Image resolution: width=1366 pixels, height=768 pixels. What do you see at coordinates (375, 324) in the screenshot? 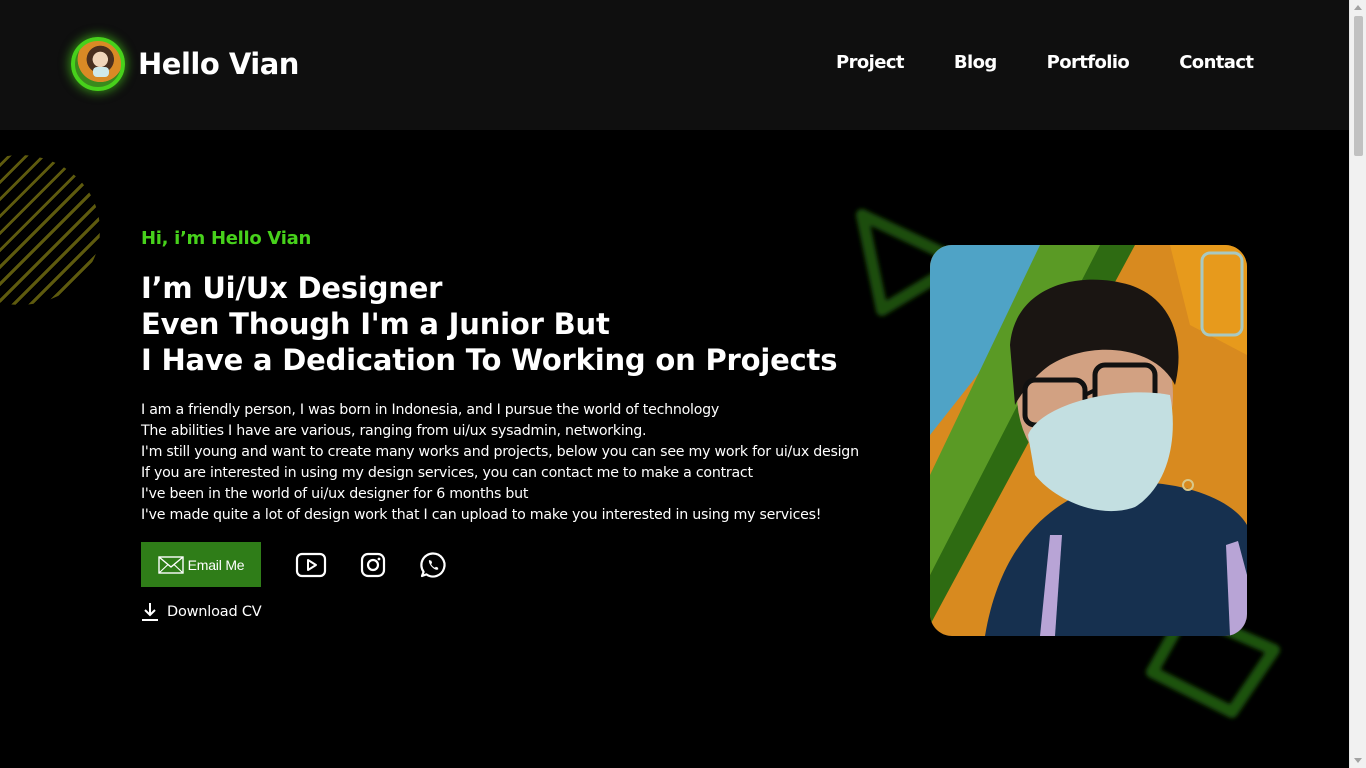
I see `headline-line-2: Even Though I'm a Junior But` at bounding box center [375, 324].